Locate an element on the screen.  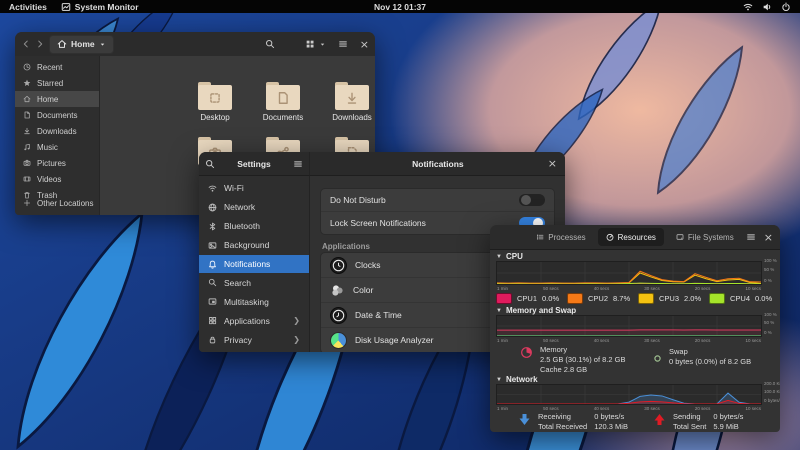
camera-icon is located at coordinates (27, 162).